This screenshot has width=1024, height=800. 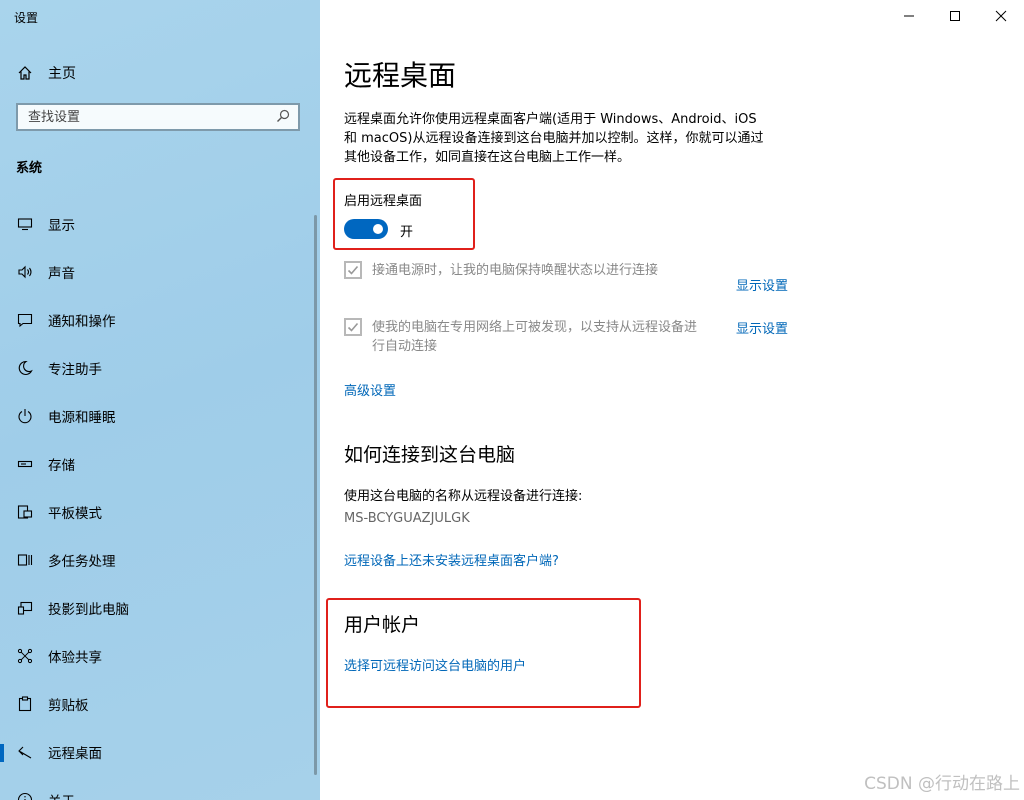 What do you see at coordinates (75, 370) in the screenshot?
I see `sidebar-item-label: 专注助手` at bounding box center [75, 370].